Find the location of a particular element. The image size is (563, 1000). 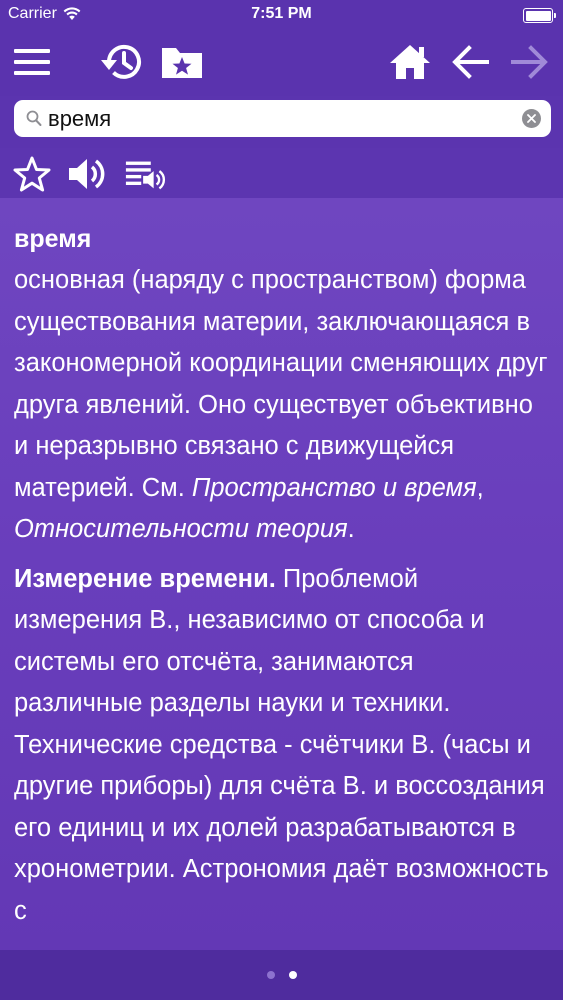

clear-search-button is located at coordinates (531, 118).